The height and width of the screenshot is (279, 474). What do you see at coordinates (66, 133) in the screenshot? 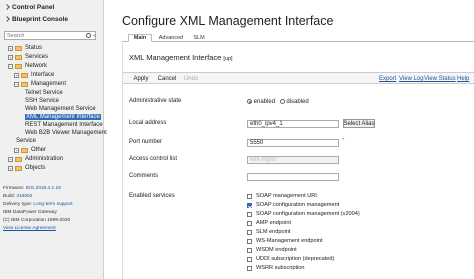
I see `tree-item-web-b2b-viewer-management: Web B2B Viewer Management` at bounding box center [66, 133].